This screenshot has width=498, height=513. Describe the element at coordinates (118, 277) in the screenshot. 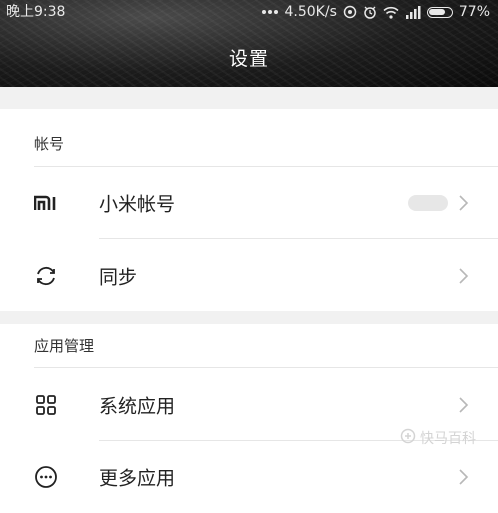

I see `row-label: 同步` at that location.